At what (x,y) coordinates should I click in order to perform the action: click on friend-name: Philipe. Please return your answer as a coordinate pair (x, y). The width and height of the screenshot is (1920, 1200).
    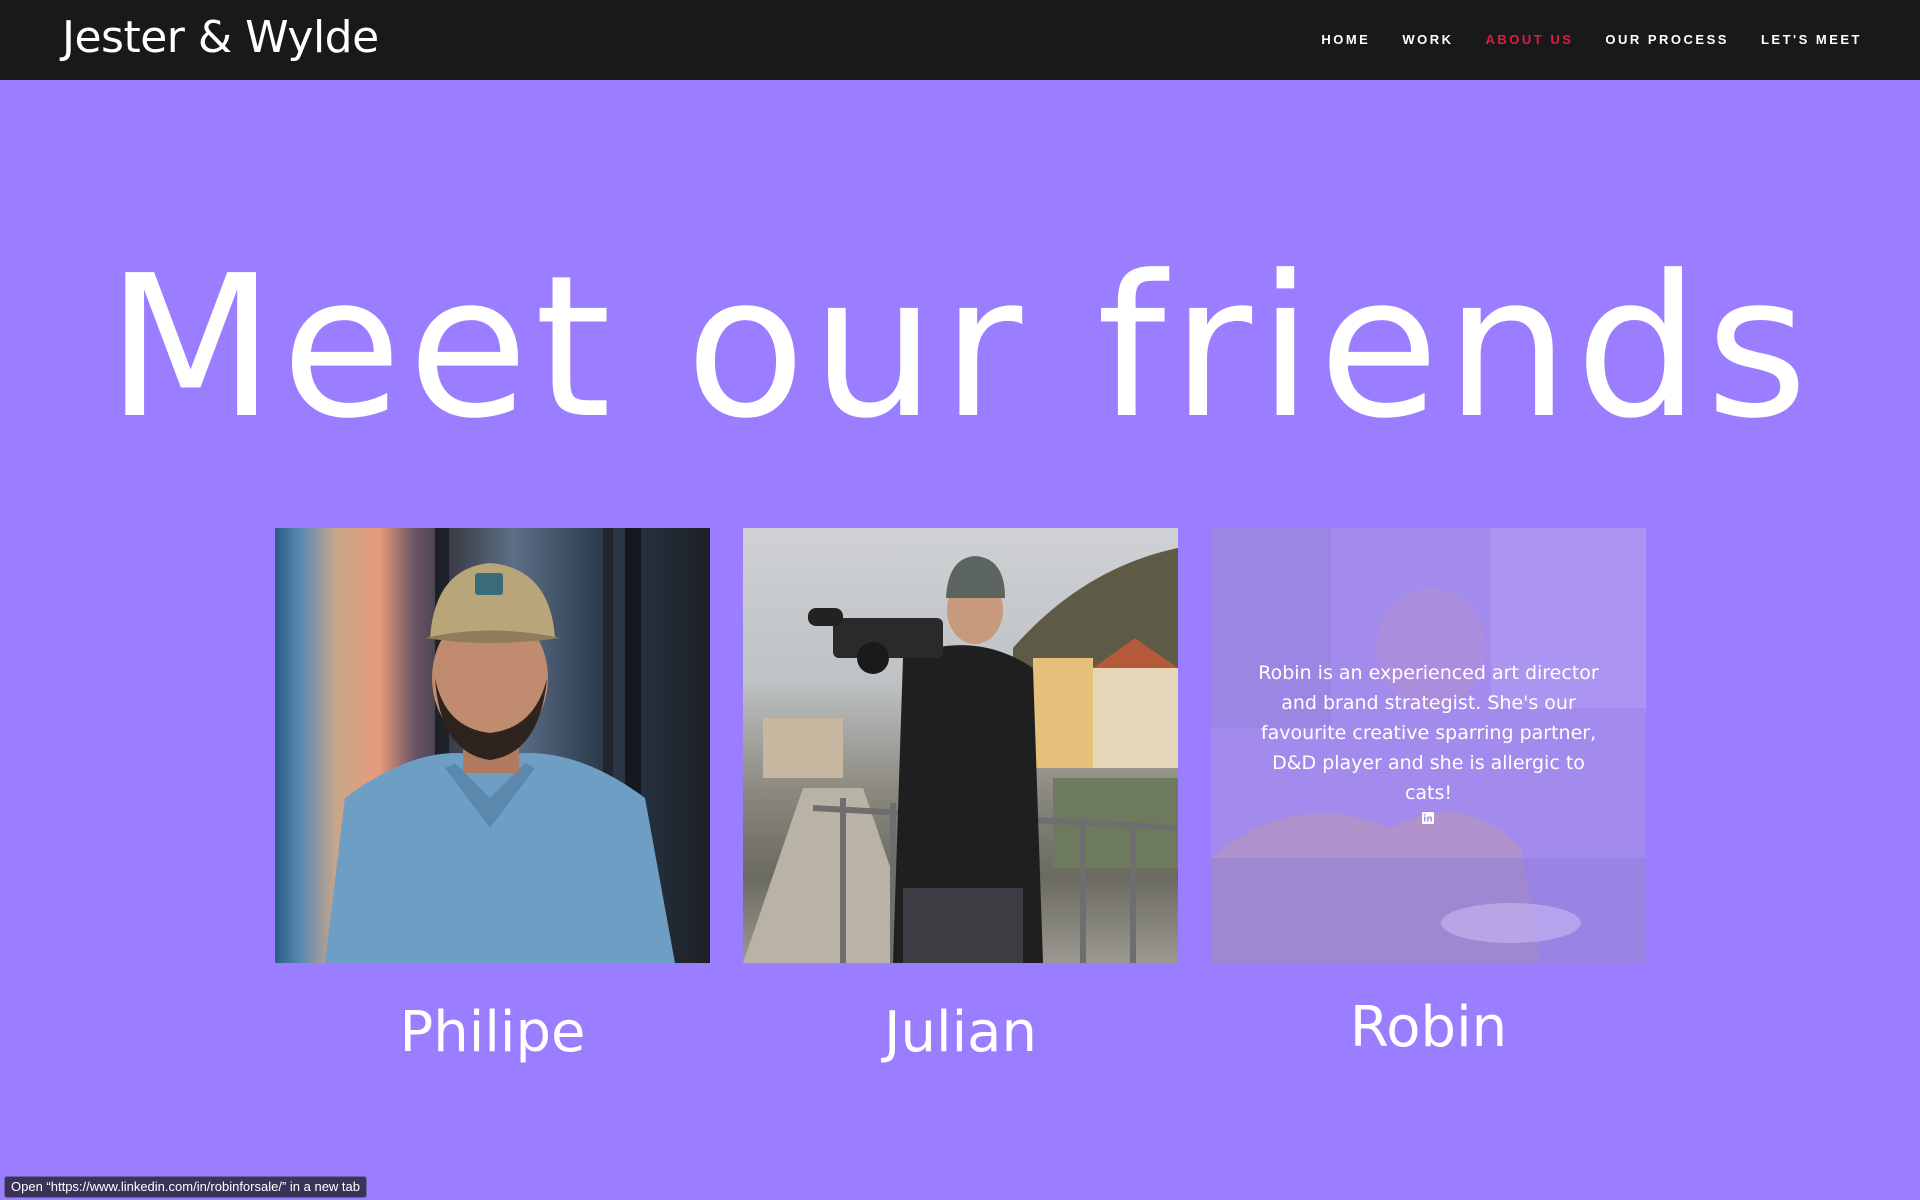
    Looking at the image, I should click on (492, 1032).